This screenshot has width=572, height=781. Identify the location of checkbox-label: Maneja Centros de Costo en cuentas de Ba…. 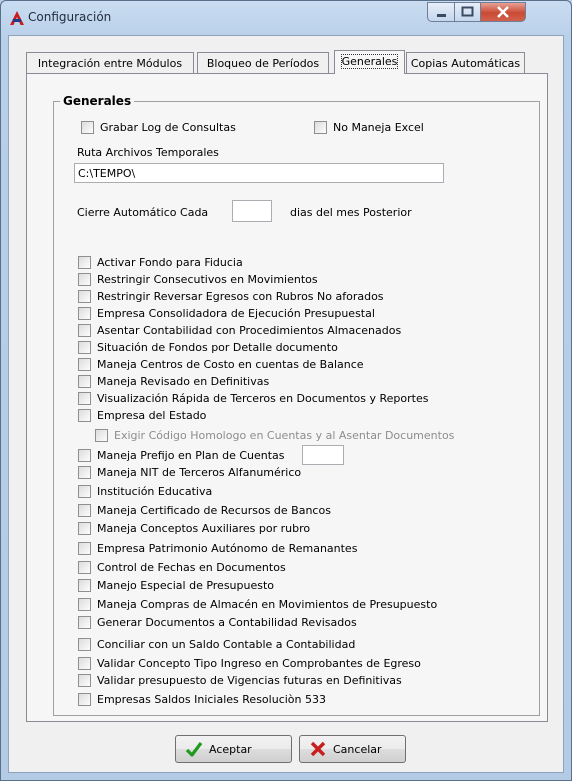
(230, 364).